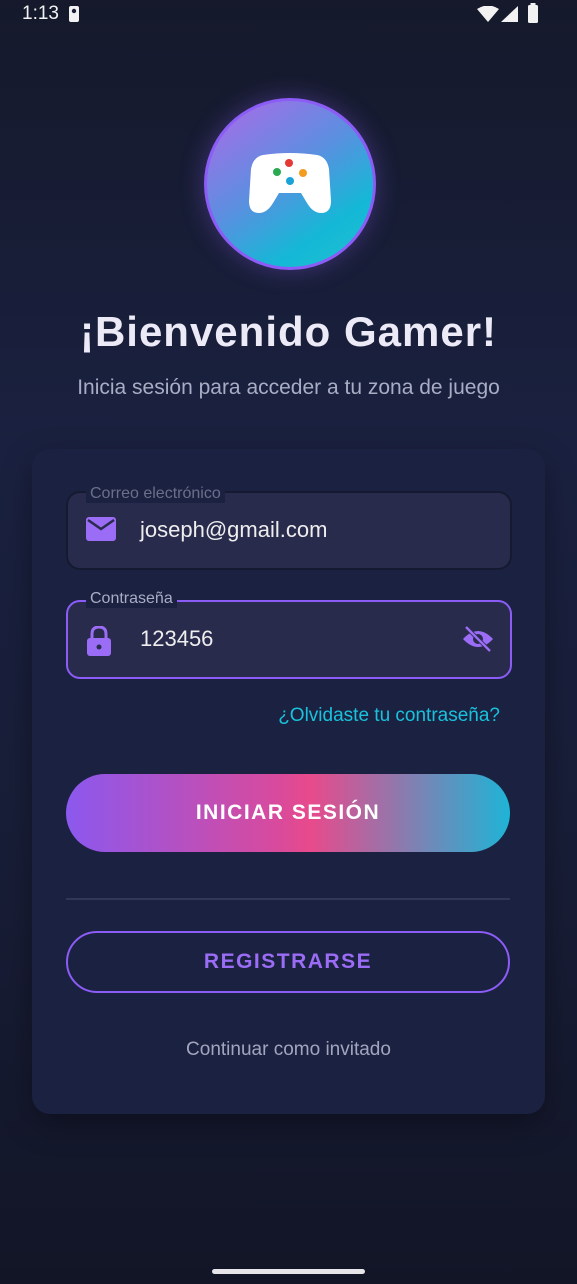 This screenshot has height=1284, width=577. Describe the element at coordinates (389, 716) in the screenshot. I see `forgot-password-link: ¿Olvidaste tu contraseña?` at that location.